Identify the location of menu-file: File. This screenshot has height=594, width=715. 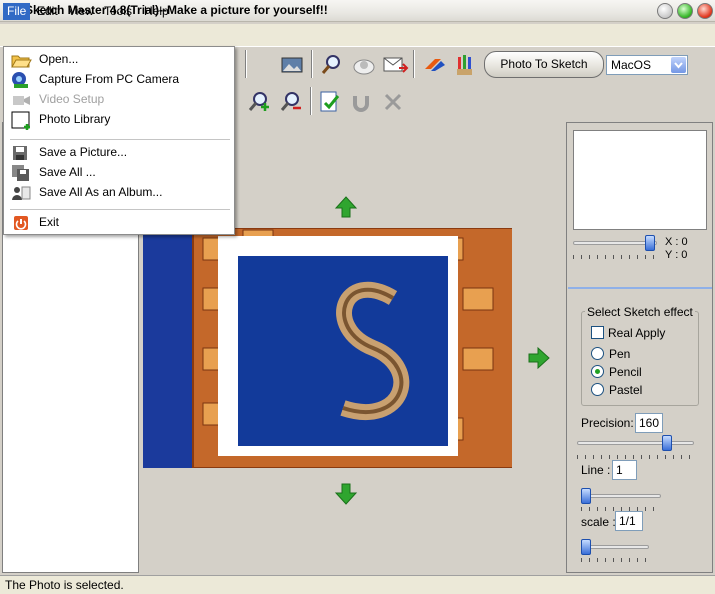
(17, 11).